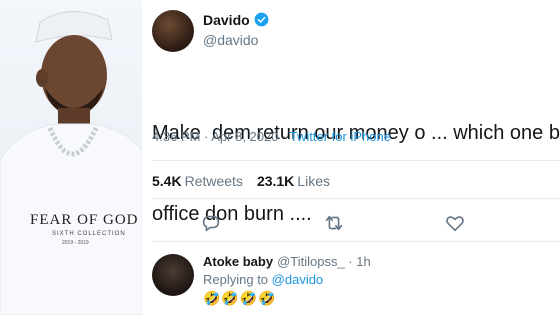 This screenshot has width=560, height=315. Describe the element at coordinates (173, 275) in the screenshot. I see `reply-avatar` at that location.